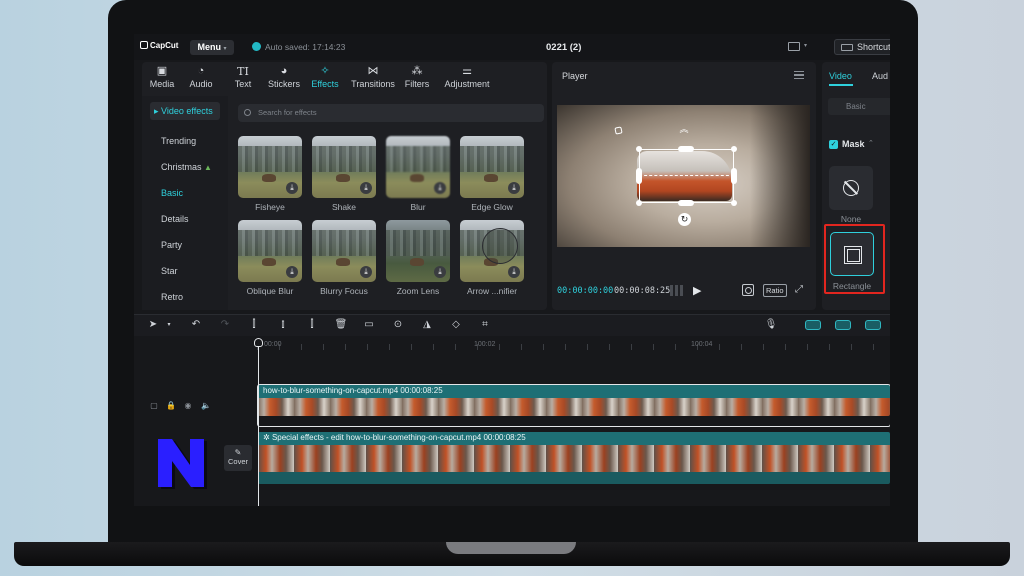 The height and width of the screenshot is (576, 1024). What do you see at coordinates (284, 71) in the screenshot?
I see `stickers-icon: ◕` at bounding box center [284, 71].